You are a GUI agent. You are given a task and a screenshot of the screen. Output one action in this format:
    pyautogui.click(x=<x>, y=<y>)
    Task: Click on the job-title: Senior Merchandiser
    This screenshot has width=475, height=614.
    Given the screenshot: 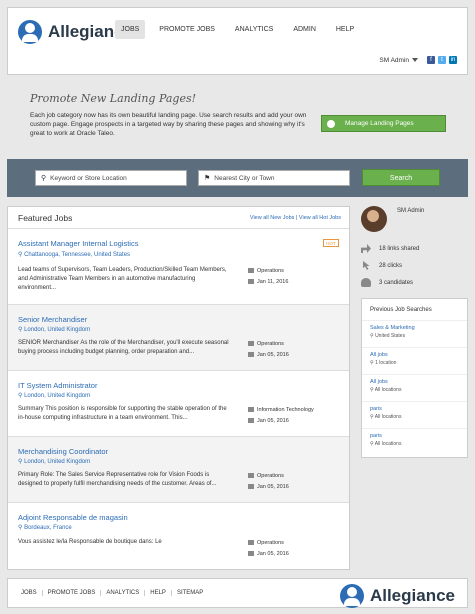 What is the action you would take?
    pyautogui.click(x=52, y=319)
    